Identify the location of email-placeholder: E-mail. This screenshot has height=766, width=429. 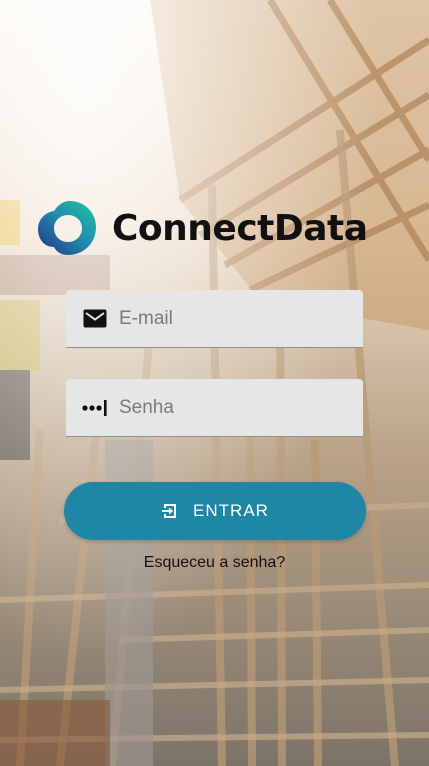
(146, 318).